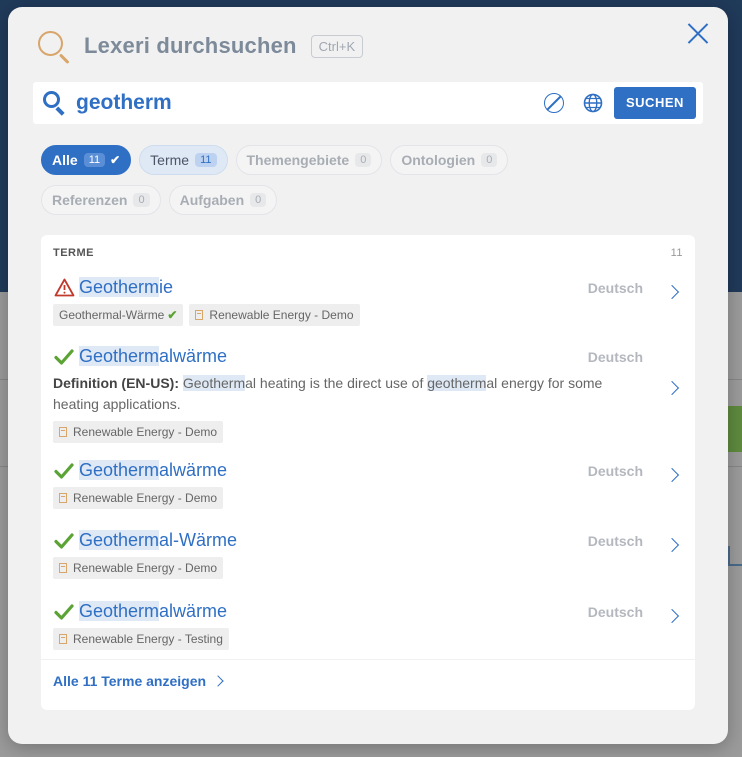 The height and width of the screenshot is (757, 742). I want to click on filter-label: Referenzen, so click(90, 200).